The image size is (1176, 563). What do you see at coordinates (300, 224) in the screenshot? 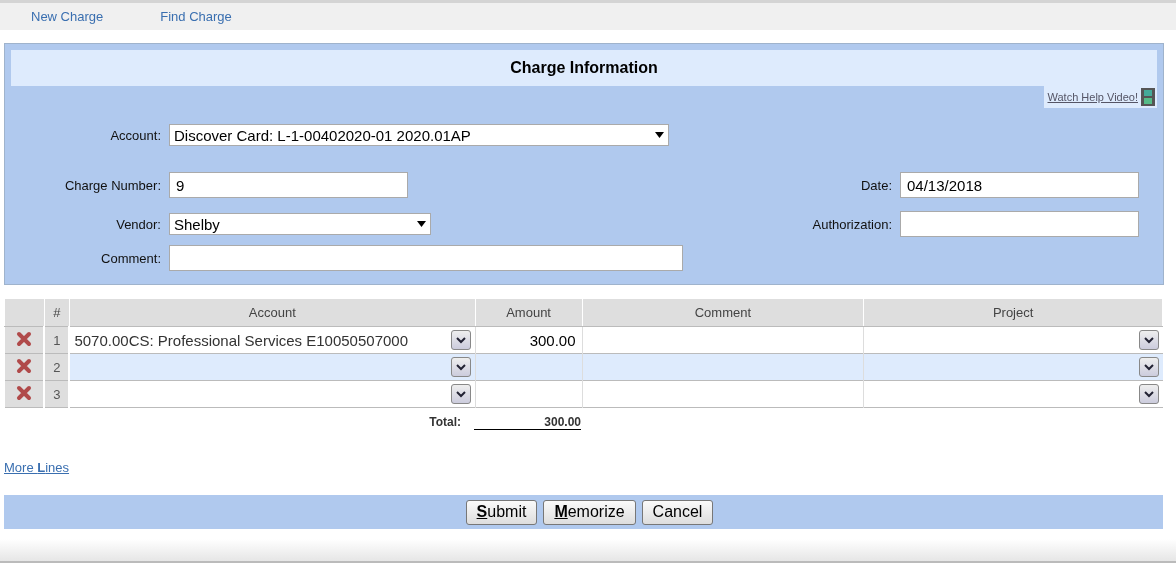
I see `dropdown-field: Shelby` at bounding box center [300, 224].